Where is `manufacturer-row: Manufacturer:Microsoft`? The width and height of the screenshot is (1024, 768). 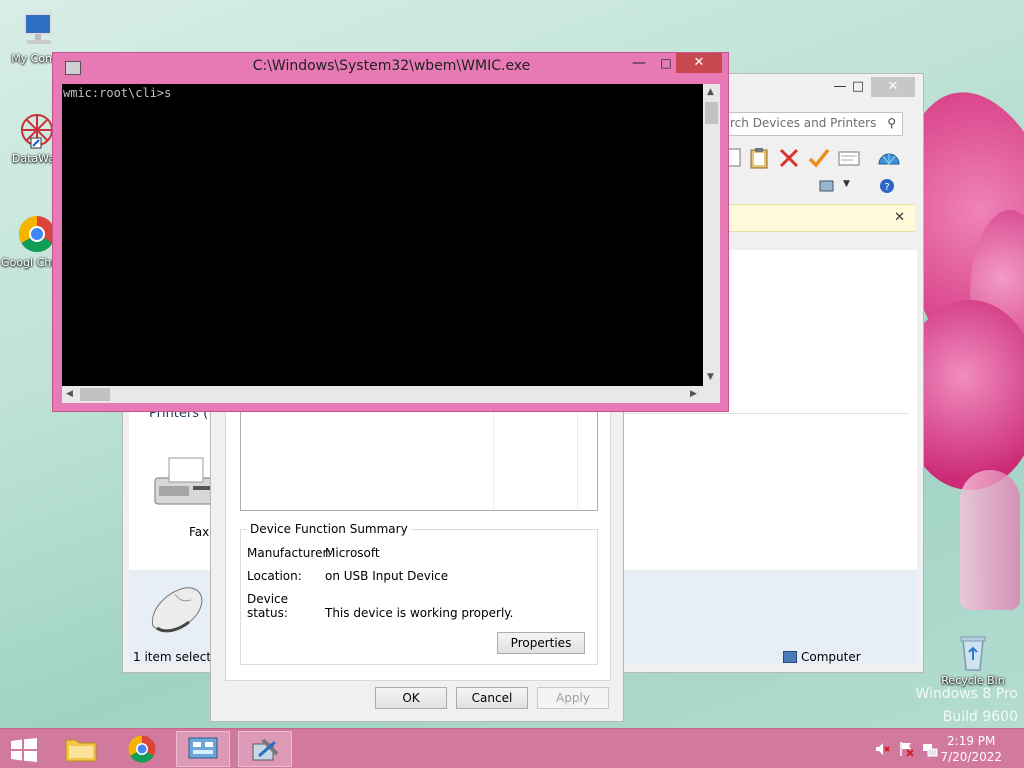 manufacturer-row: Manufacturer:Microsoft is located at coordinates (313, 553).